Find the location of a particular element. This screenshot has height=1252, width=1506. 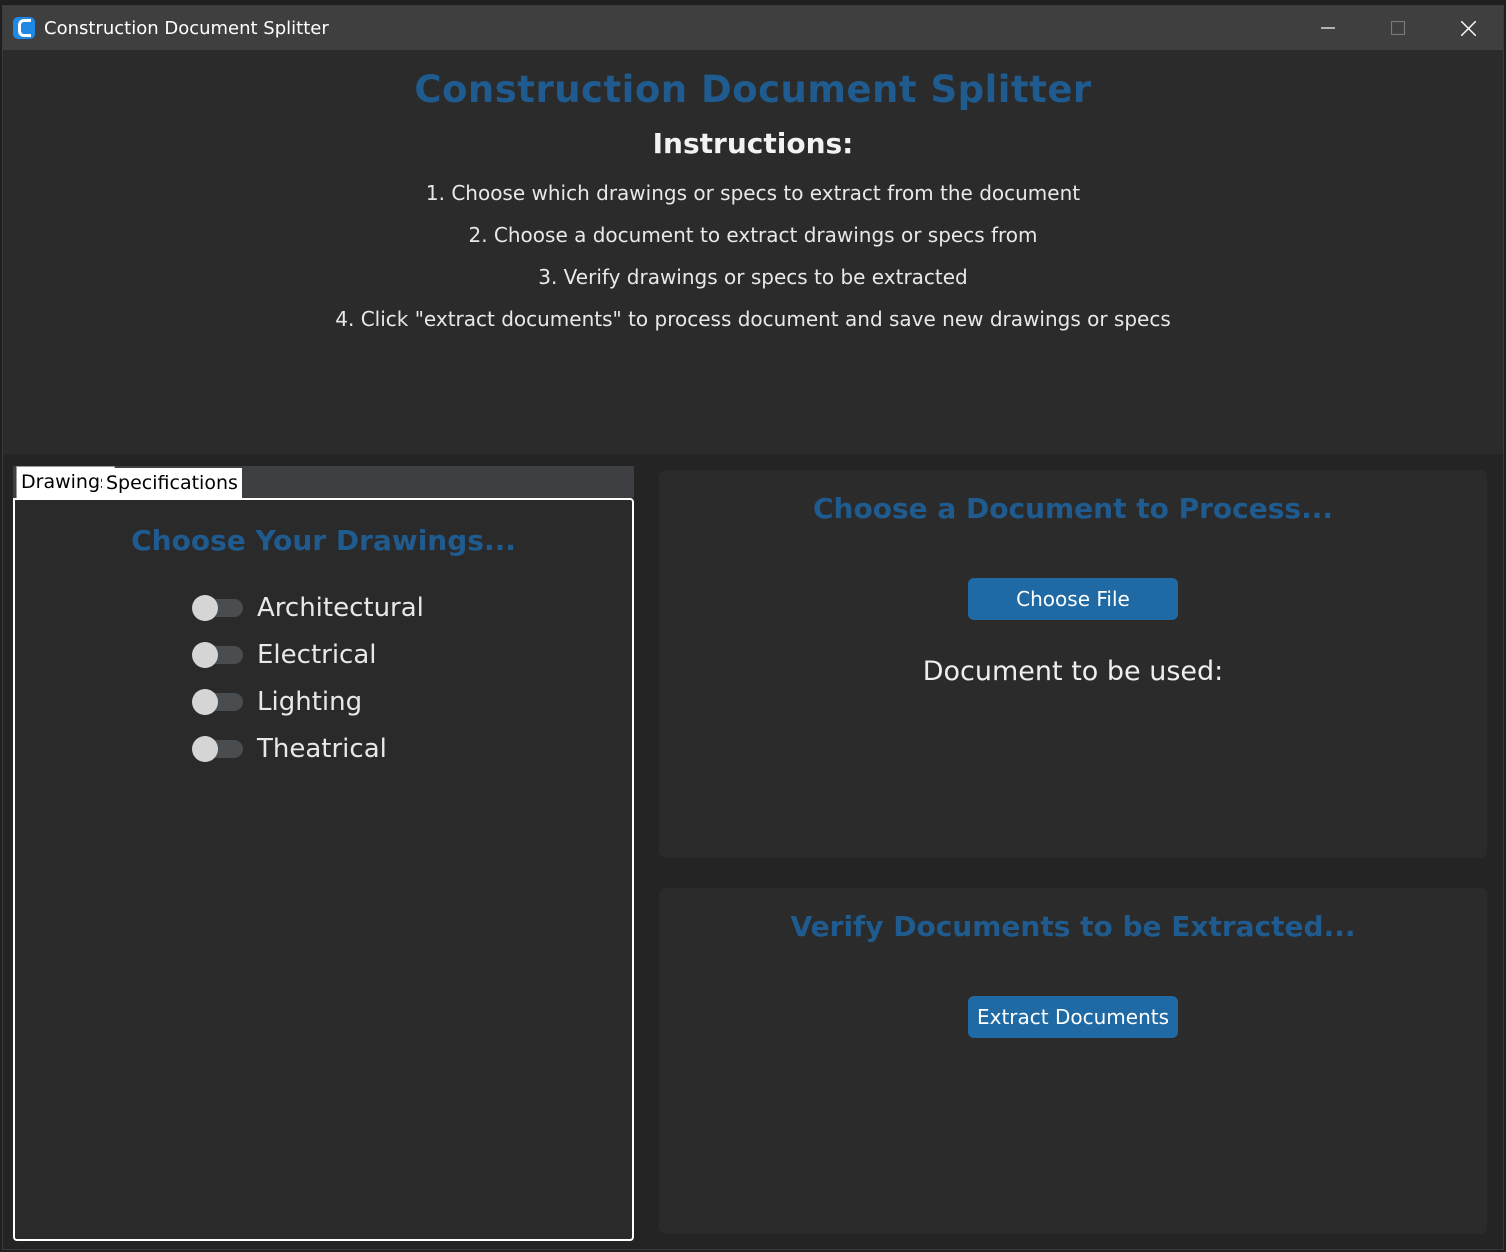

instructions-title: Instructions: is located at coordinates (753, 143).